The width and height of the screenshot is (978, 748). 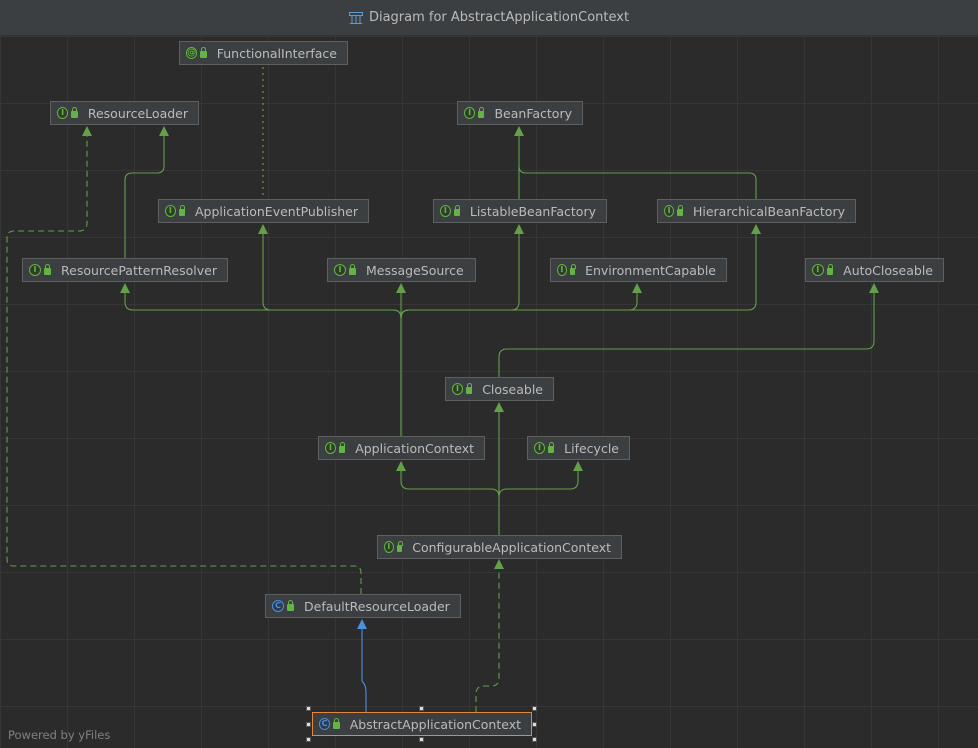 What do you see at coordinates (591, 448) in the screenshot?
I see `node-label: Lifecycle` at bounding box center [591, 448].